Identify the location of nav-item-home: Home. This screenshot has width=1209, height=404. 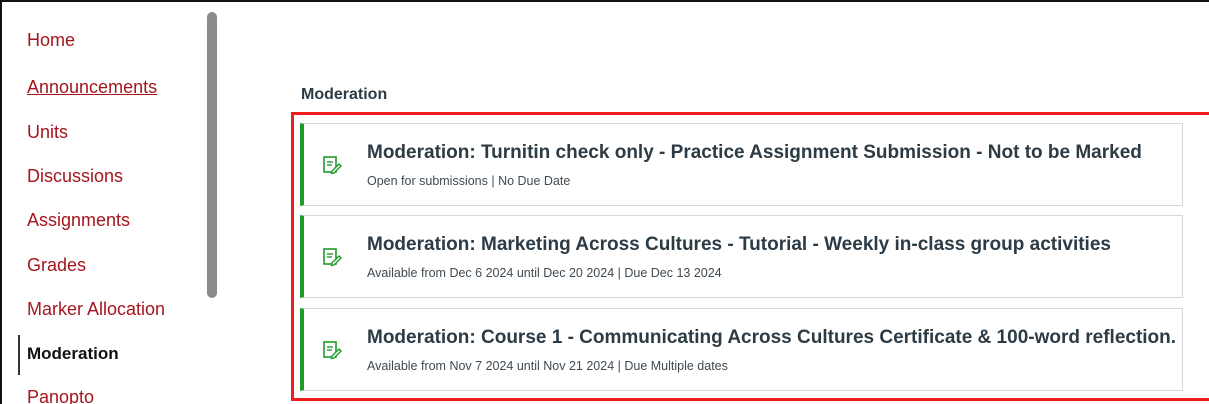
(51, 40).